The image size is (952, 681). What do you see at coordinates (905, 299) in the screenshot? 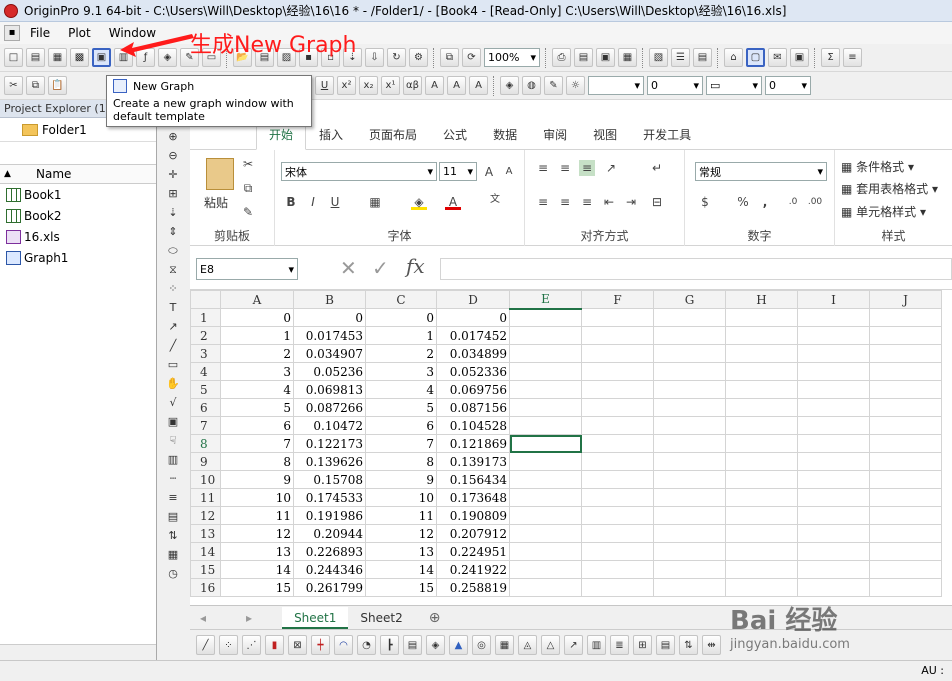
I see `column-header: J` at bounding box center [905, 299].